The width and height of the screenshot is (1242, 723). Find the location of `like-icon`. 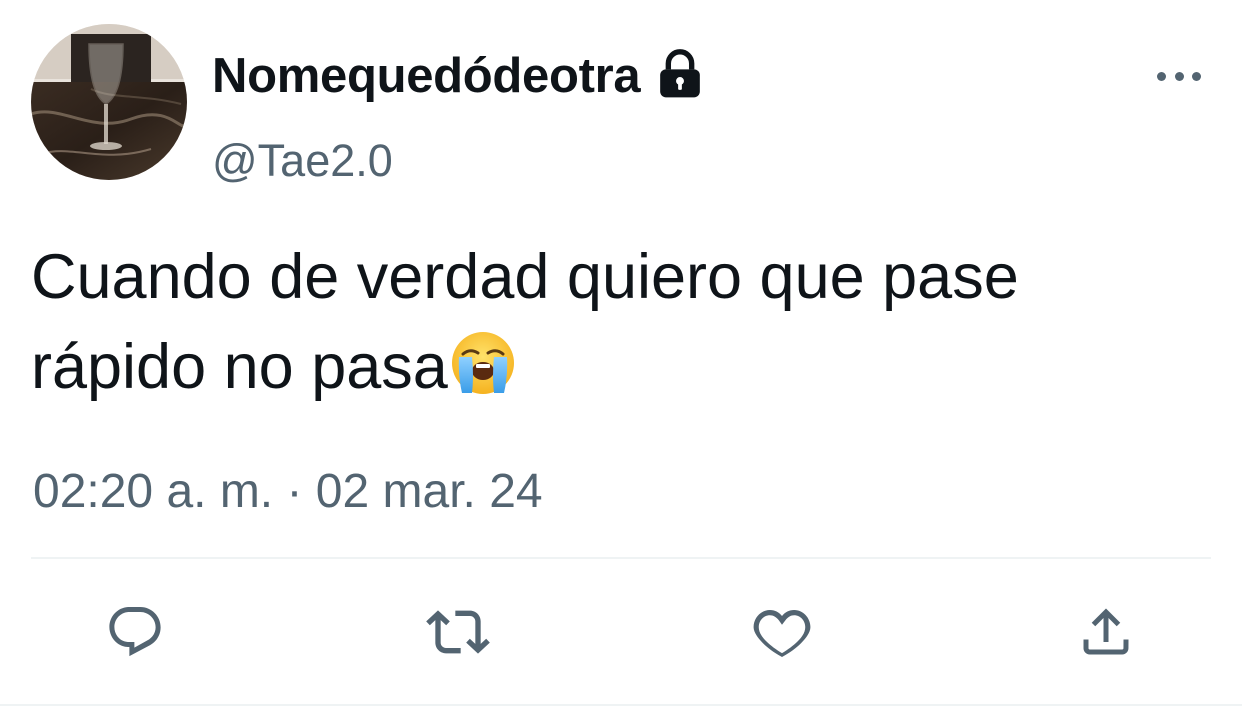

like-icon is located at coordinates (782, 632).